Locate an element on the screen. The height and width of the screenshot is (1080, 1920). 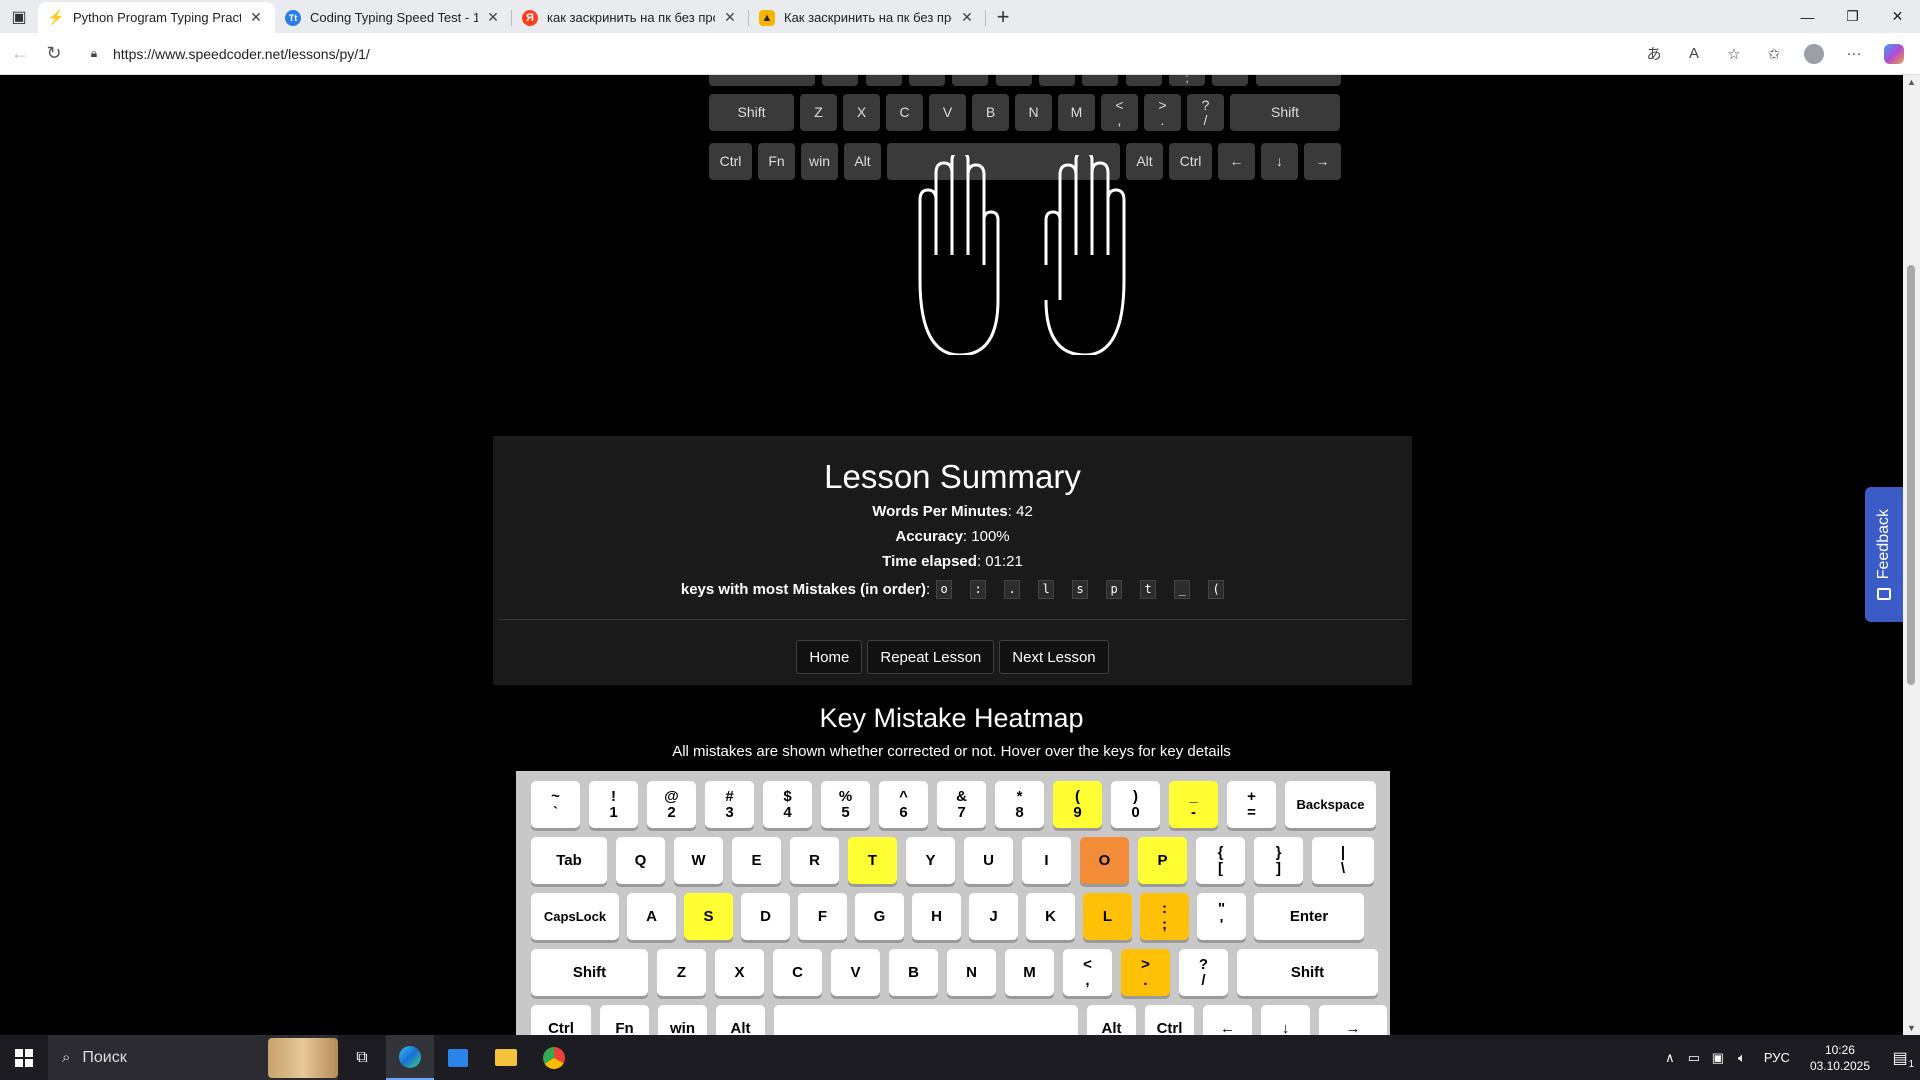
heat-key-gtdashdot: >. is located at coordinates (1145, 972).